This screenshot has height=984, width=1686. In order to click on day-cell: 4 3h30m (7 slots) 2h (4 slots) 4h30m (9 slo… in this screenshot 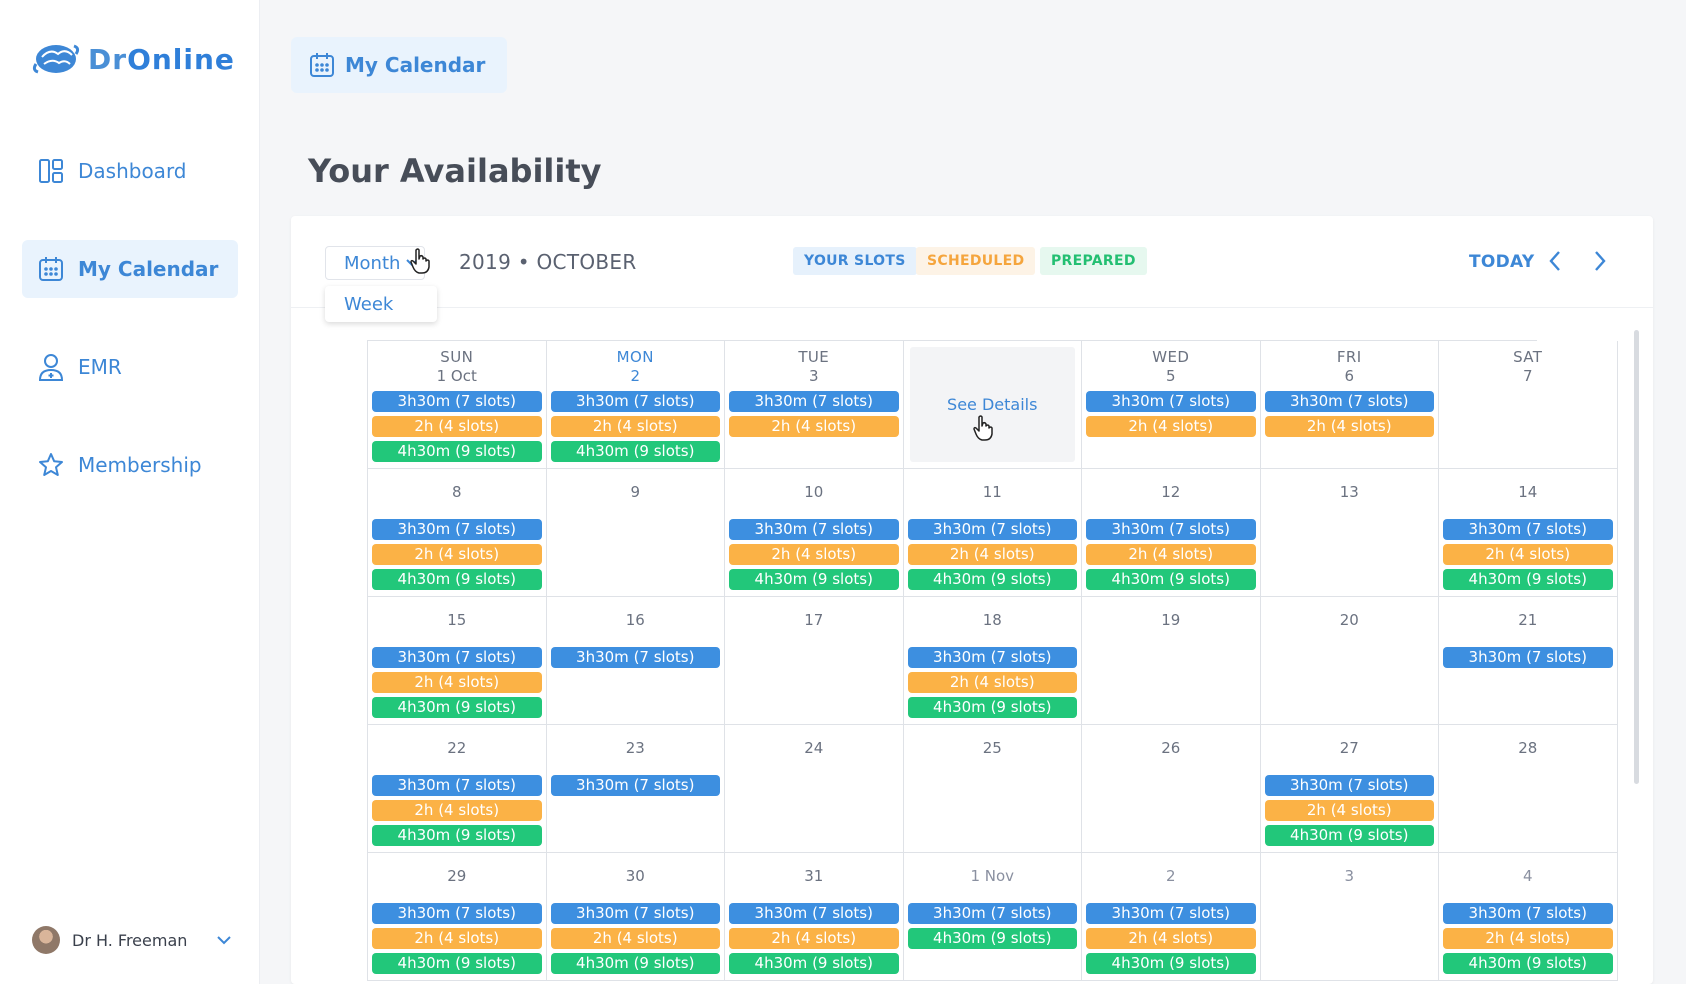, I will do `click(1528, 917)`.